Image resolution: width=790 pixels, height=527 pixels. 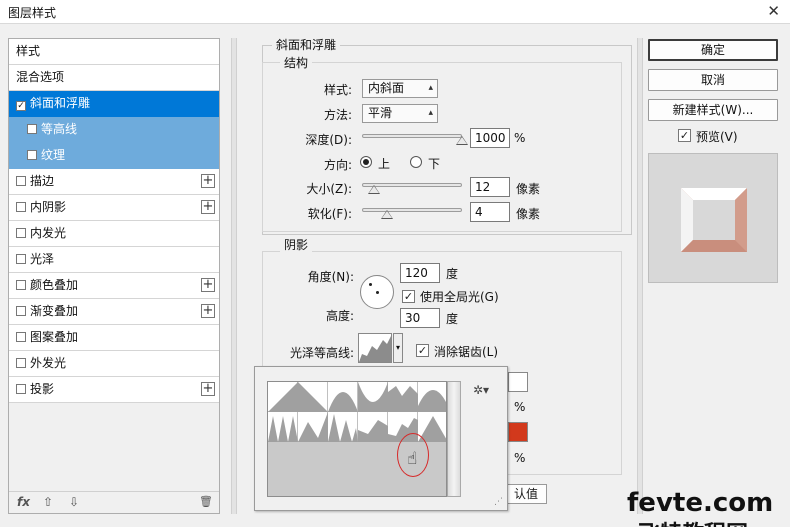 What do you see at coordinates (114, 208) in the screenshot?
I see `style-list-item: 内阴影 +` at bounding box center [114, 208].